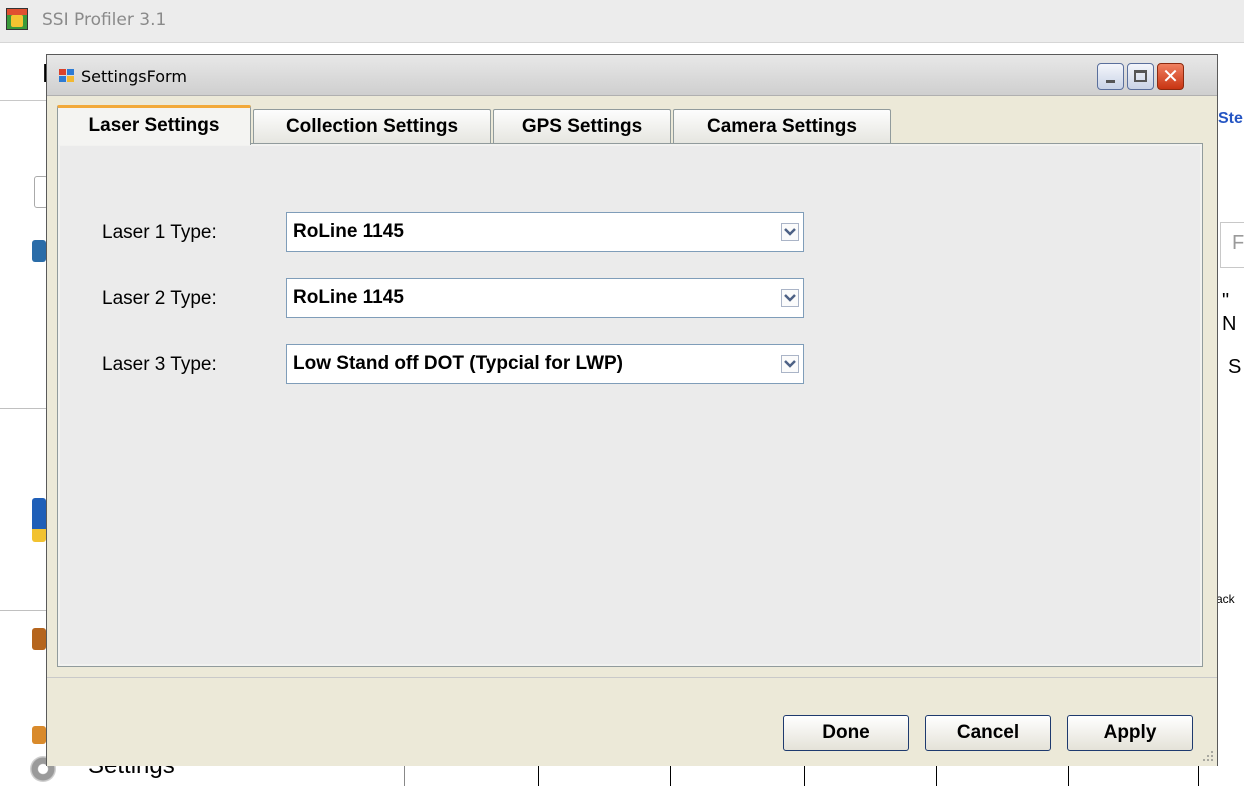 This screenshot has width=1244, height=787. I want to click on cancel-button: Cancel, so click(988, 733).